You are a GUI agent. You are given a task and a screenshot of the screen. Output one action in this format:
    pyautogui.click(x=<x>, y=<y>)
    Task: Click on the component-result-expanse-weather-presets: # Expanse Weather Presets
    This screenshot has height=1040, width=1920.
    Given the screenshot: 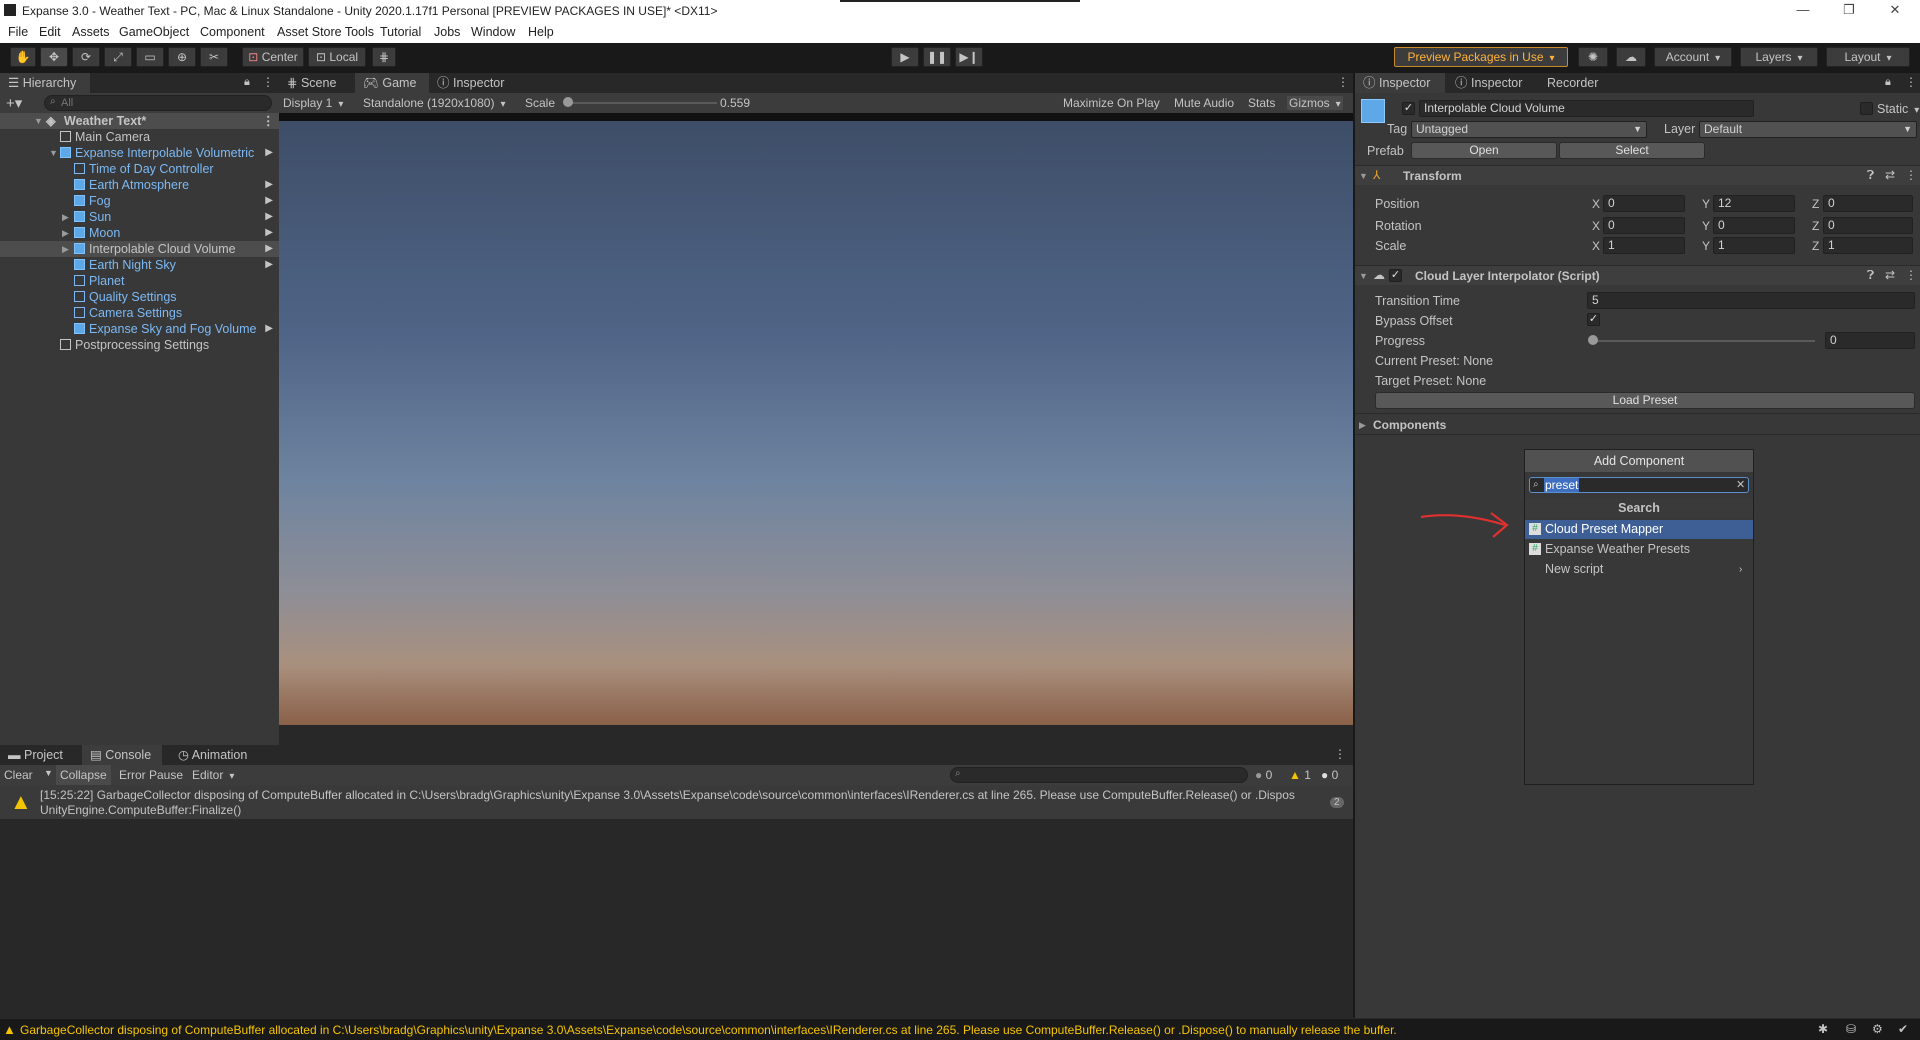 What is the action you would take?
    pyautogui.click(x=1639, y=549)
    